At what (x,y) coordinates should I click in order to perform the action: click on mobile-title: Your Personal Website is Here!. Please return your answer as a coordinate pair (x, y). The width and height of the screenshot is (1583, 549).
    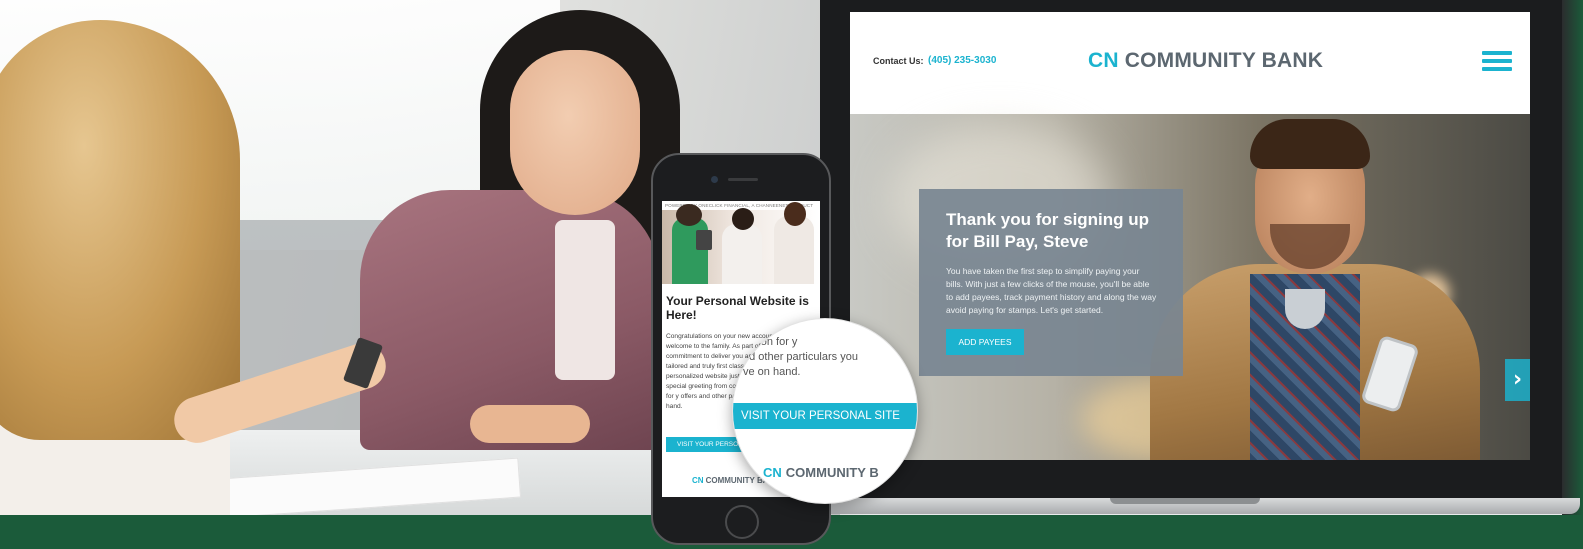
    Looking at the image, I should click on (737, 308).